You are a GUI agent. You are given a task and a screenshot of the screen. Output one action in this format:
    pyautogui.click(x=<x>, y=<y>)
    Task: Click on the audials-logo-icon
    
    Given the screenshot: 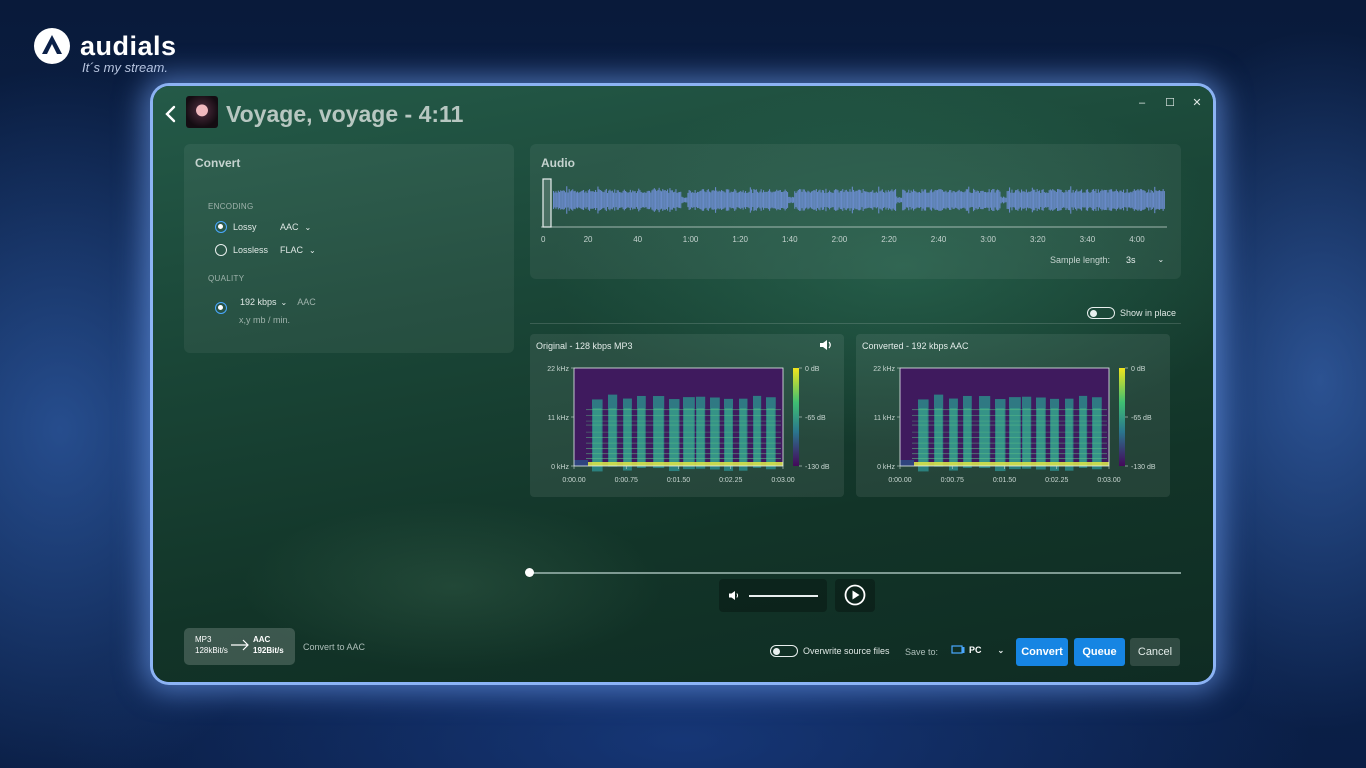 What is the action you would take?
    pyautogui.click(x=52, y=46)
    